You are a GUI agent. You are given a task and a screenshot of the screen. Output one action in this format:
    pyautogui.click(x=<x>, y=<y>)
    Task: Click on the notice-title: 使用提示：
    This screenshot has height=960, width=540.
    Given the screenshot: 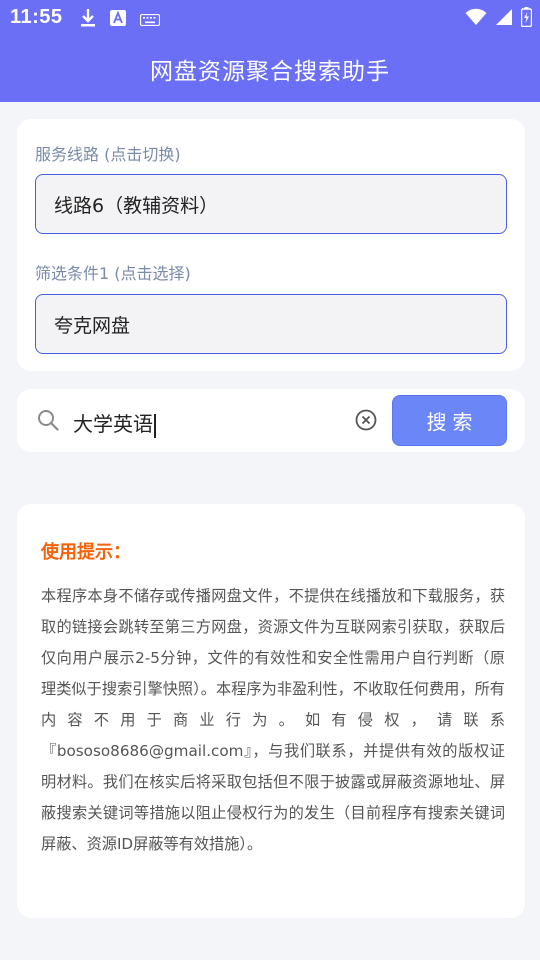 What is the action you would take?
    pyautogui.click(x=86, y=552)
    